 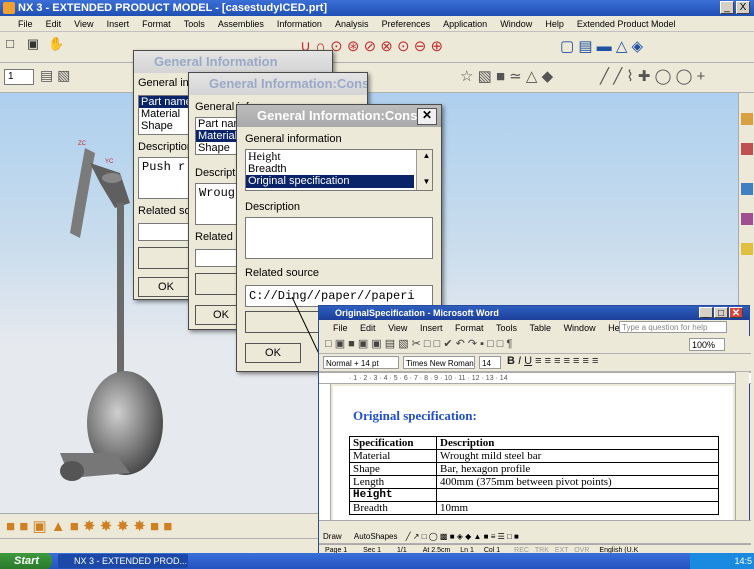 I want to click on table-row: Length 400mm (375mm between pivot points), so click(x=534, y=482).